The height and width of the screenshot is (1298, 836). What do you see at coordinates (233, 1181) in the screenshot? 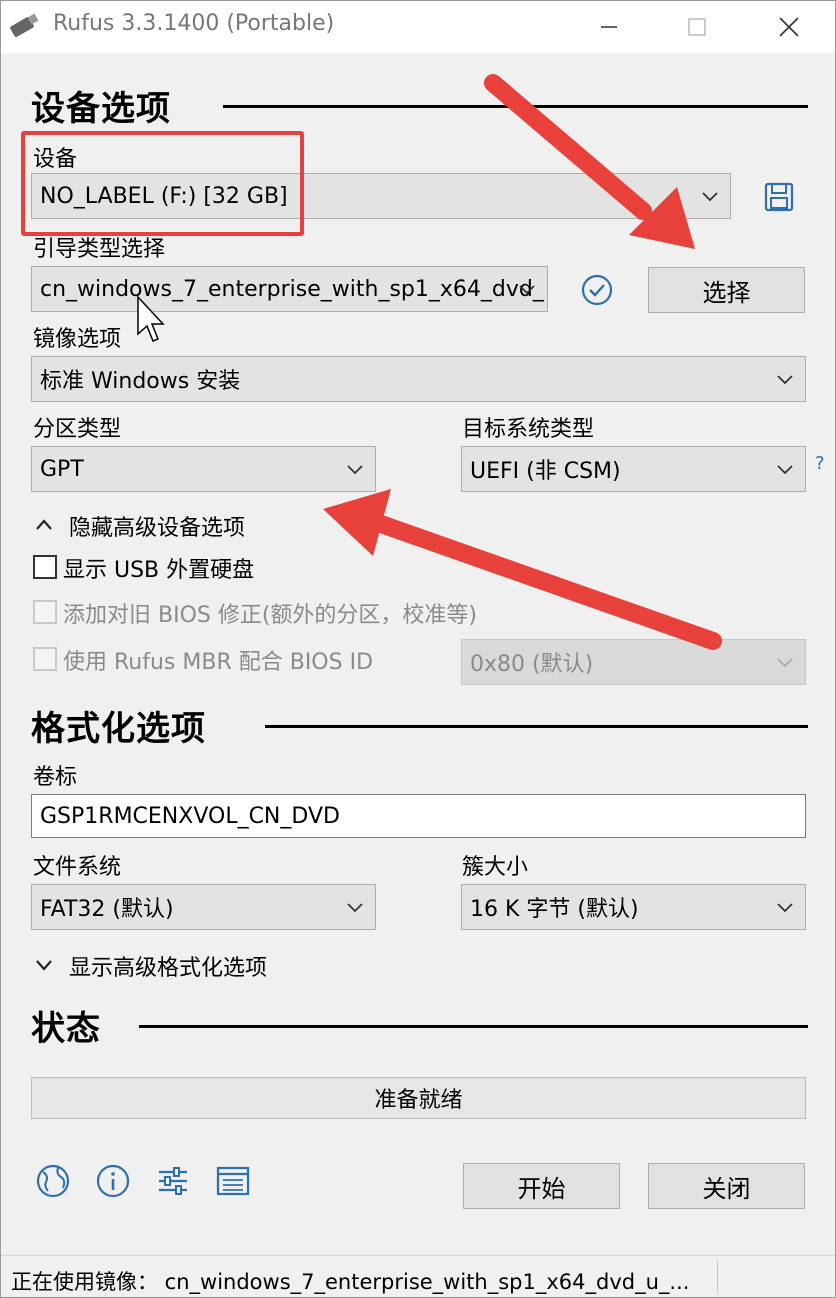
I see `log-icon` at bounding box center [233, 1181].